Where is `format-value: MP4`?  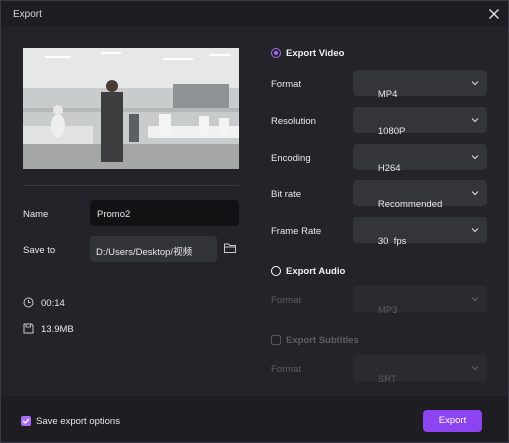
format-value: MP4 is located at coordinates (387, 94).